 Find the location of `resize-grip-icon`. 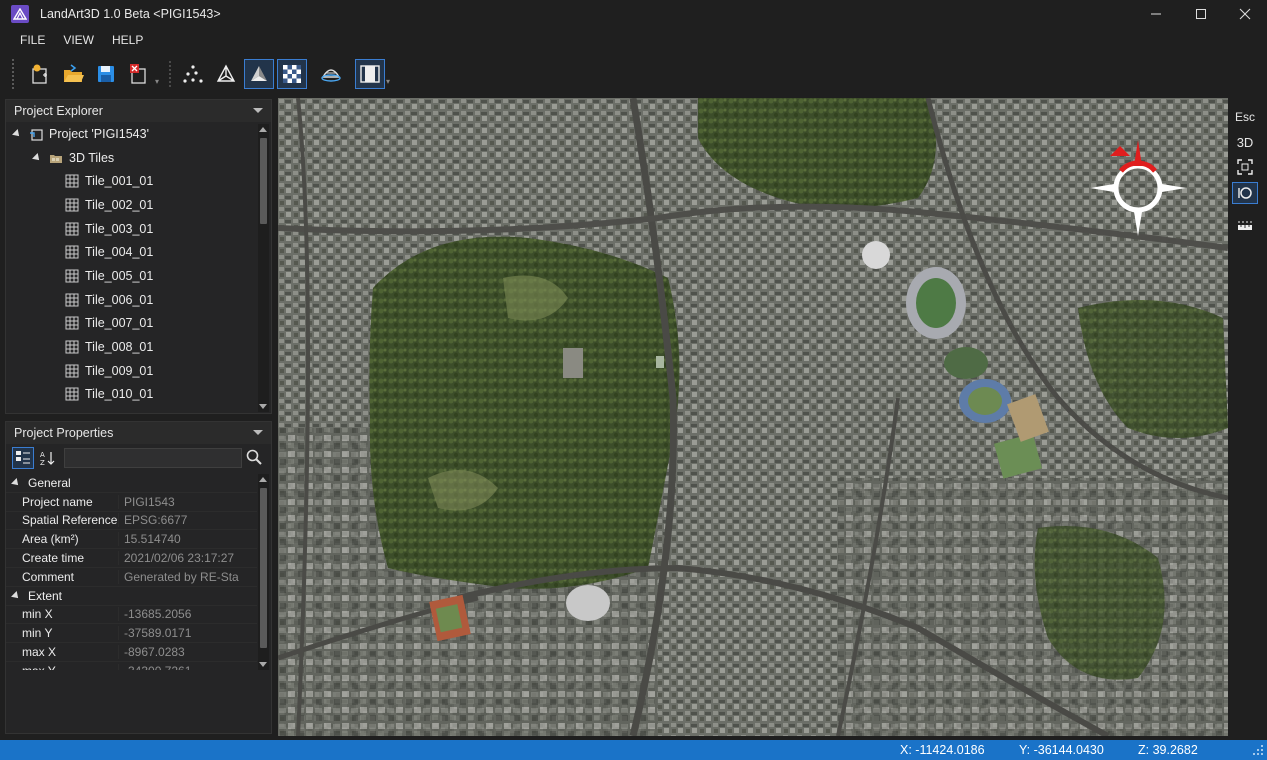

resize-grip-icon is located at coordinates (1258, 751).